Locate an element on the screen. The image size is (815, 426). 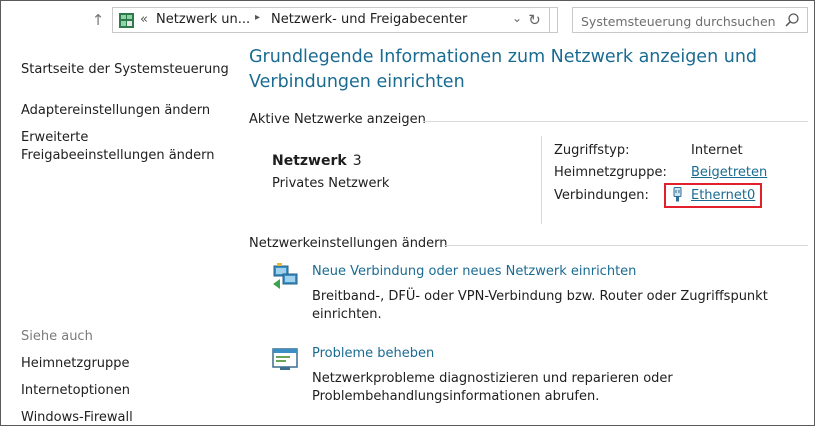
access-type-value: Internet is located at coordinates (717, 150).